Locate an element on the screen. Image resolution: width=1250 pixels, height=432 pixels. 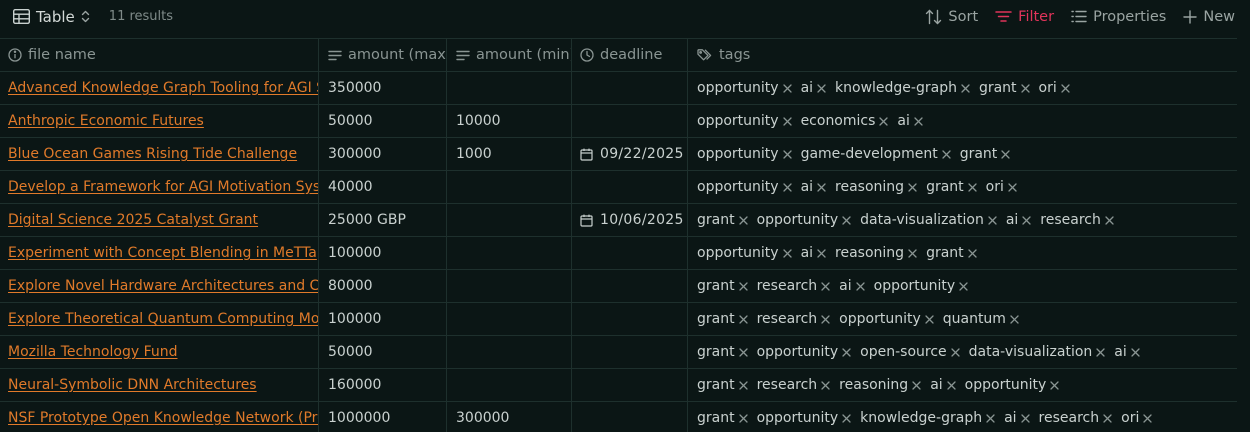
tags-cell: opportunity economics ai is located at coordinates (962, 121).